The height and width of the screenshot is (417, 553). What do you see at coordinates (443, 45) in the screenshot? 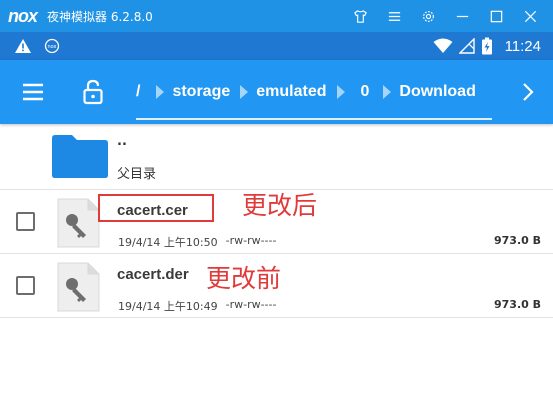
I see `wifi-icon` at bounding box center [443, 45].